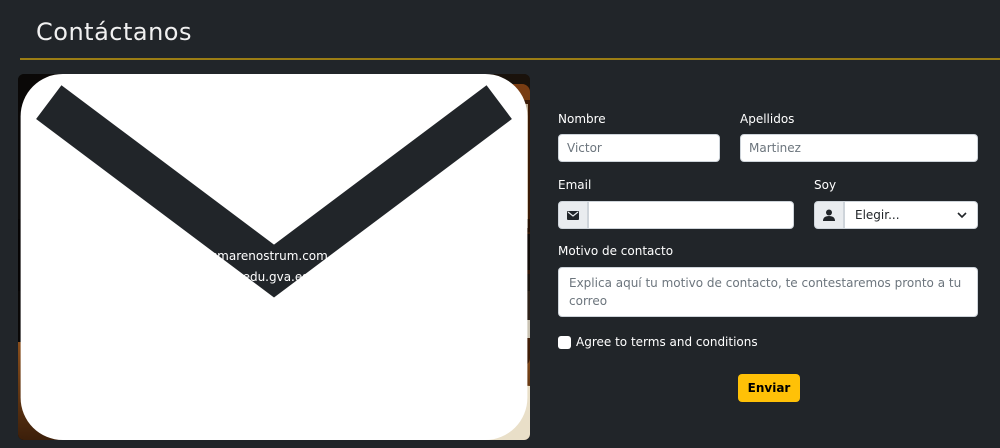 Image resolution: width=1000 pixels, height=448 pixels. I want to click on email-input, so click(691, 215).